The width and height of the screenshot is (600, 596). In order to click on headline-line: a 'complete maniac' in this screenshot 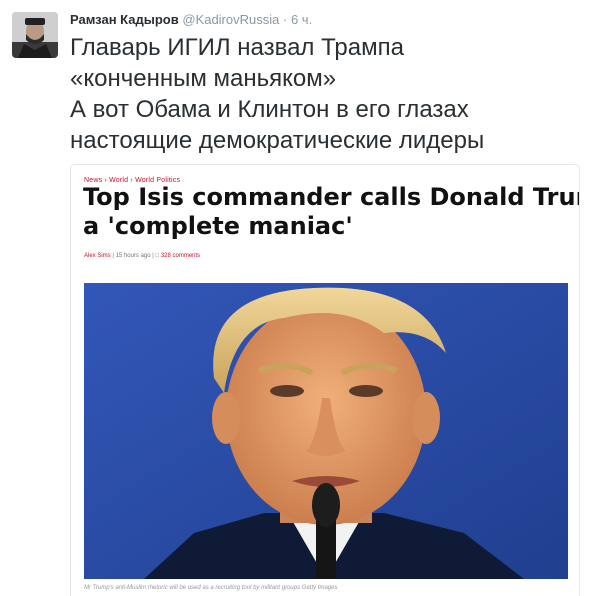, I will do `click(218, 226)`.